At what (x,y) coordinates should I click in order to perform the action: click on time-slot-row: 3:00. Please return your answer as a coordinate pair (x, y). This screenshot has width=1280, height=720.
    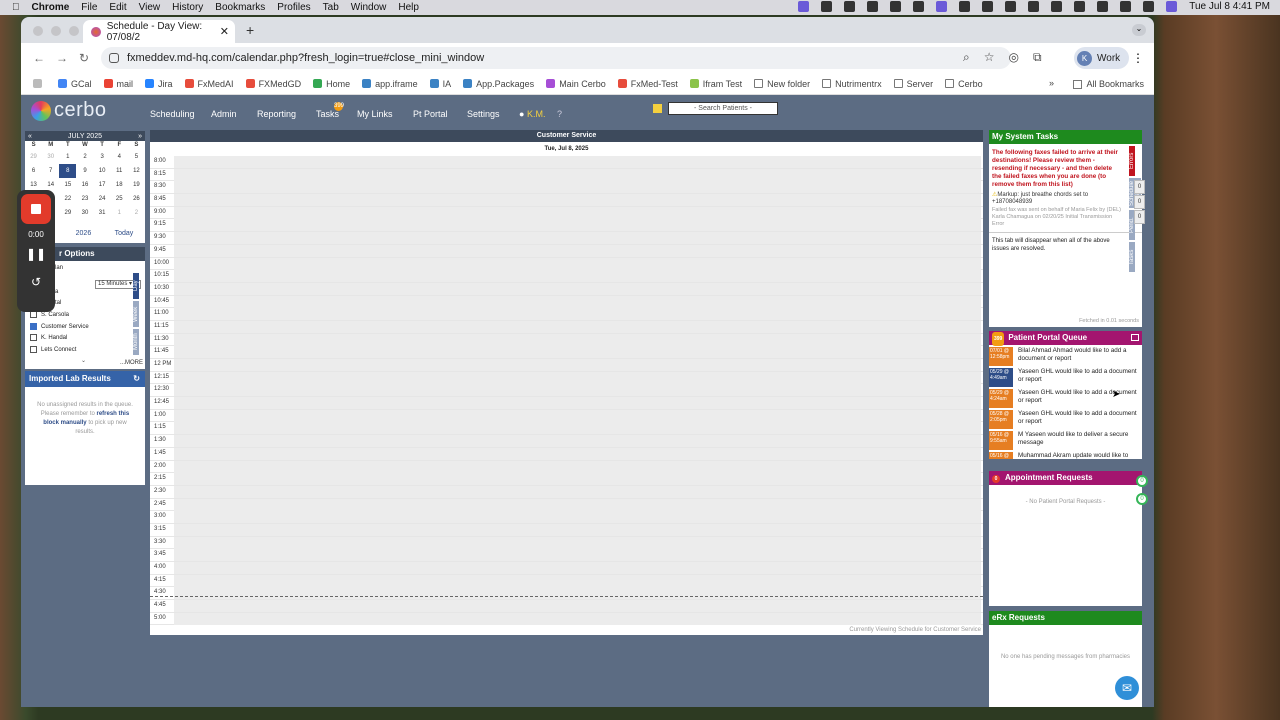
    Looking at the image, I should click on (566, 517).